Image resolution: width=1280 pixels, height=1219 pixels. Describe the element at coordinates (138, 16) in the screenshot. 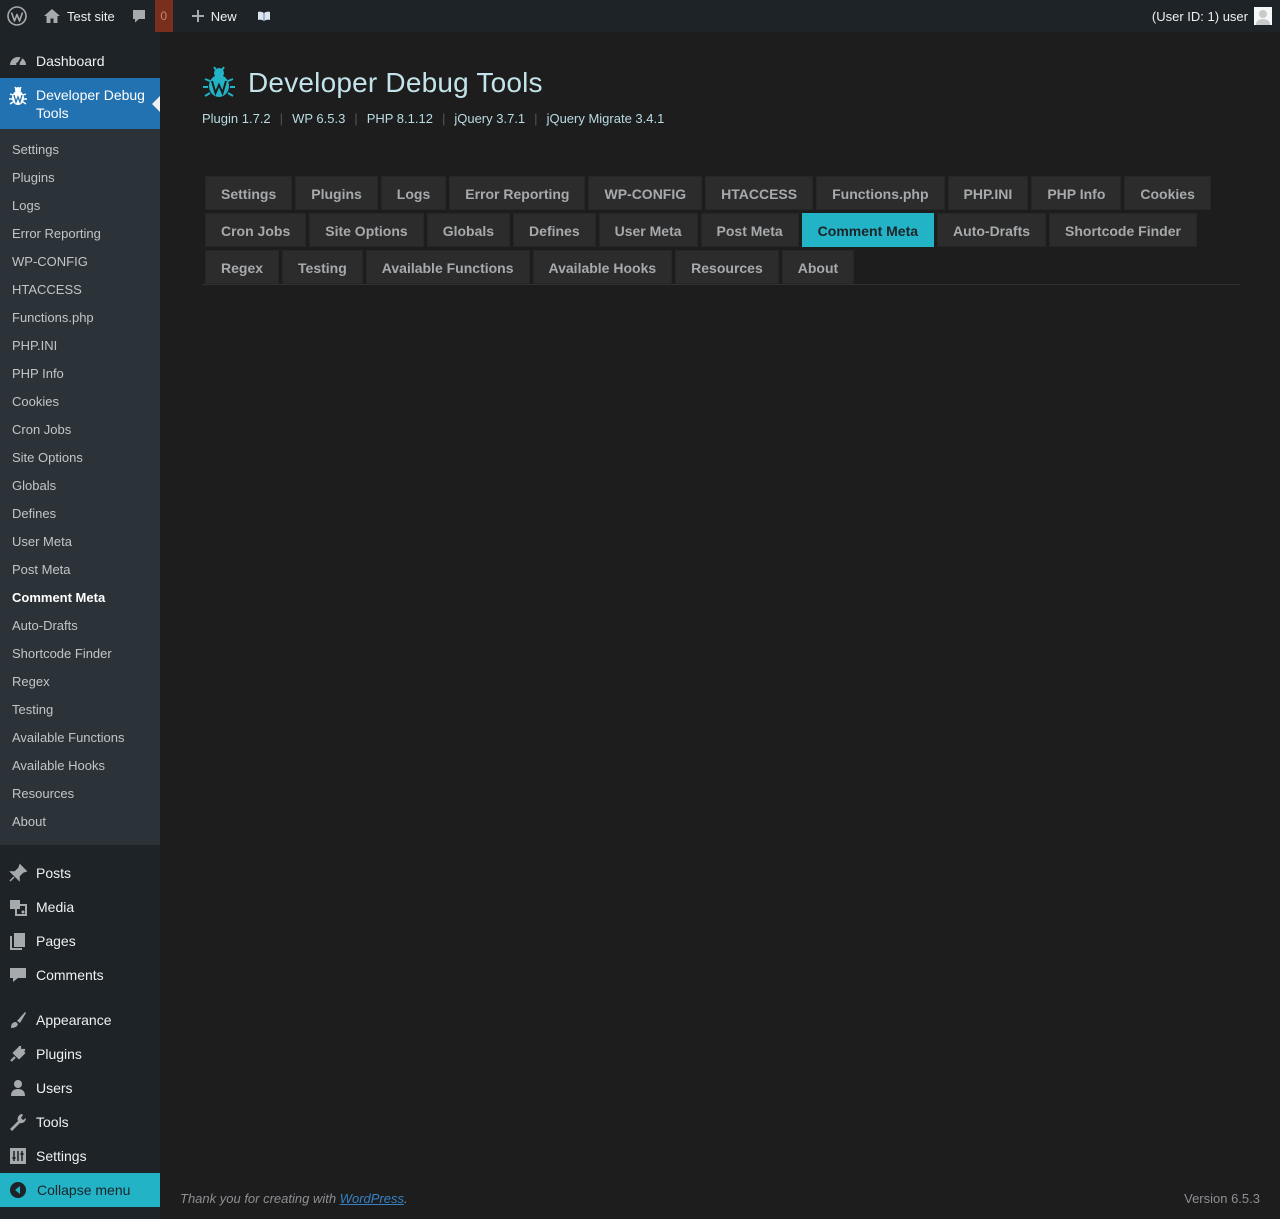

I see `comment-bubble-icon` at that location.